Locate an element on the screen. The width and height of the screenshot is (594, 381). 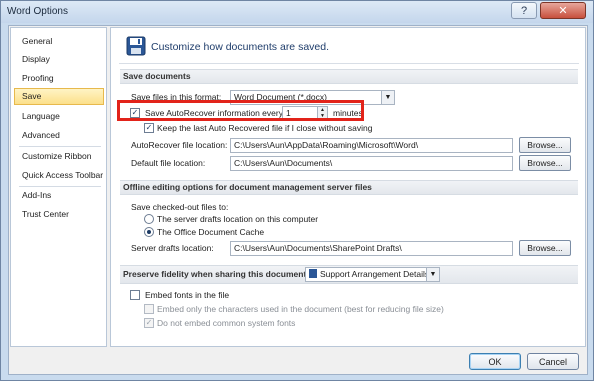
autorecover-location-label: AutoRecover file location: is located at coordinates (179, 145).